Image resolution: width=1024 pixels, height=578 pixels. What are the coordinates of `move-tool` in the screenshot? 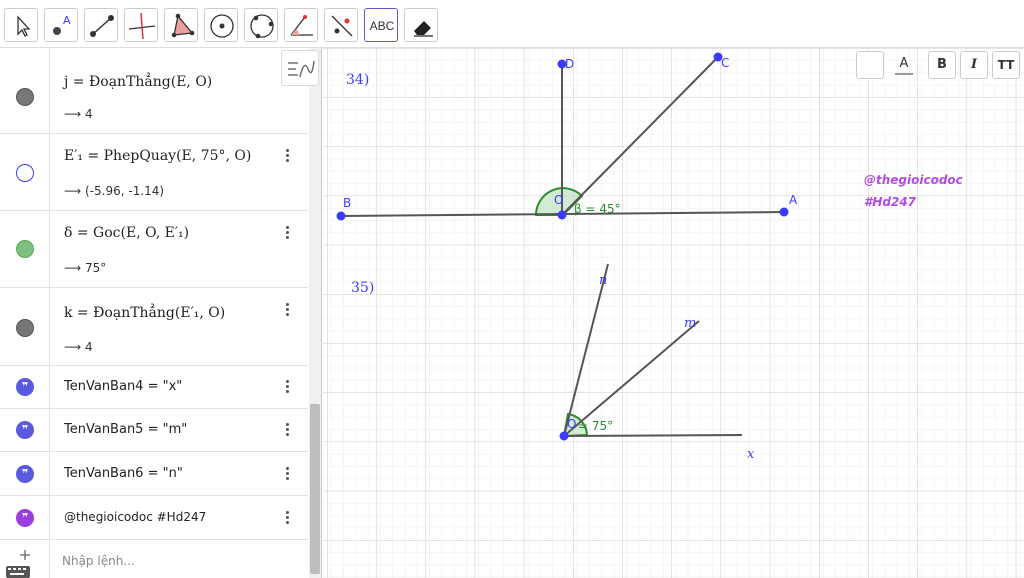 It's located at (21, 25).